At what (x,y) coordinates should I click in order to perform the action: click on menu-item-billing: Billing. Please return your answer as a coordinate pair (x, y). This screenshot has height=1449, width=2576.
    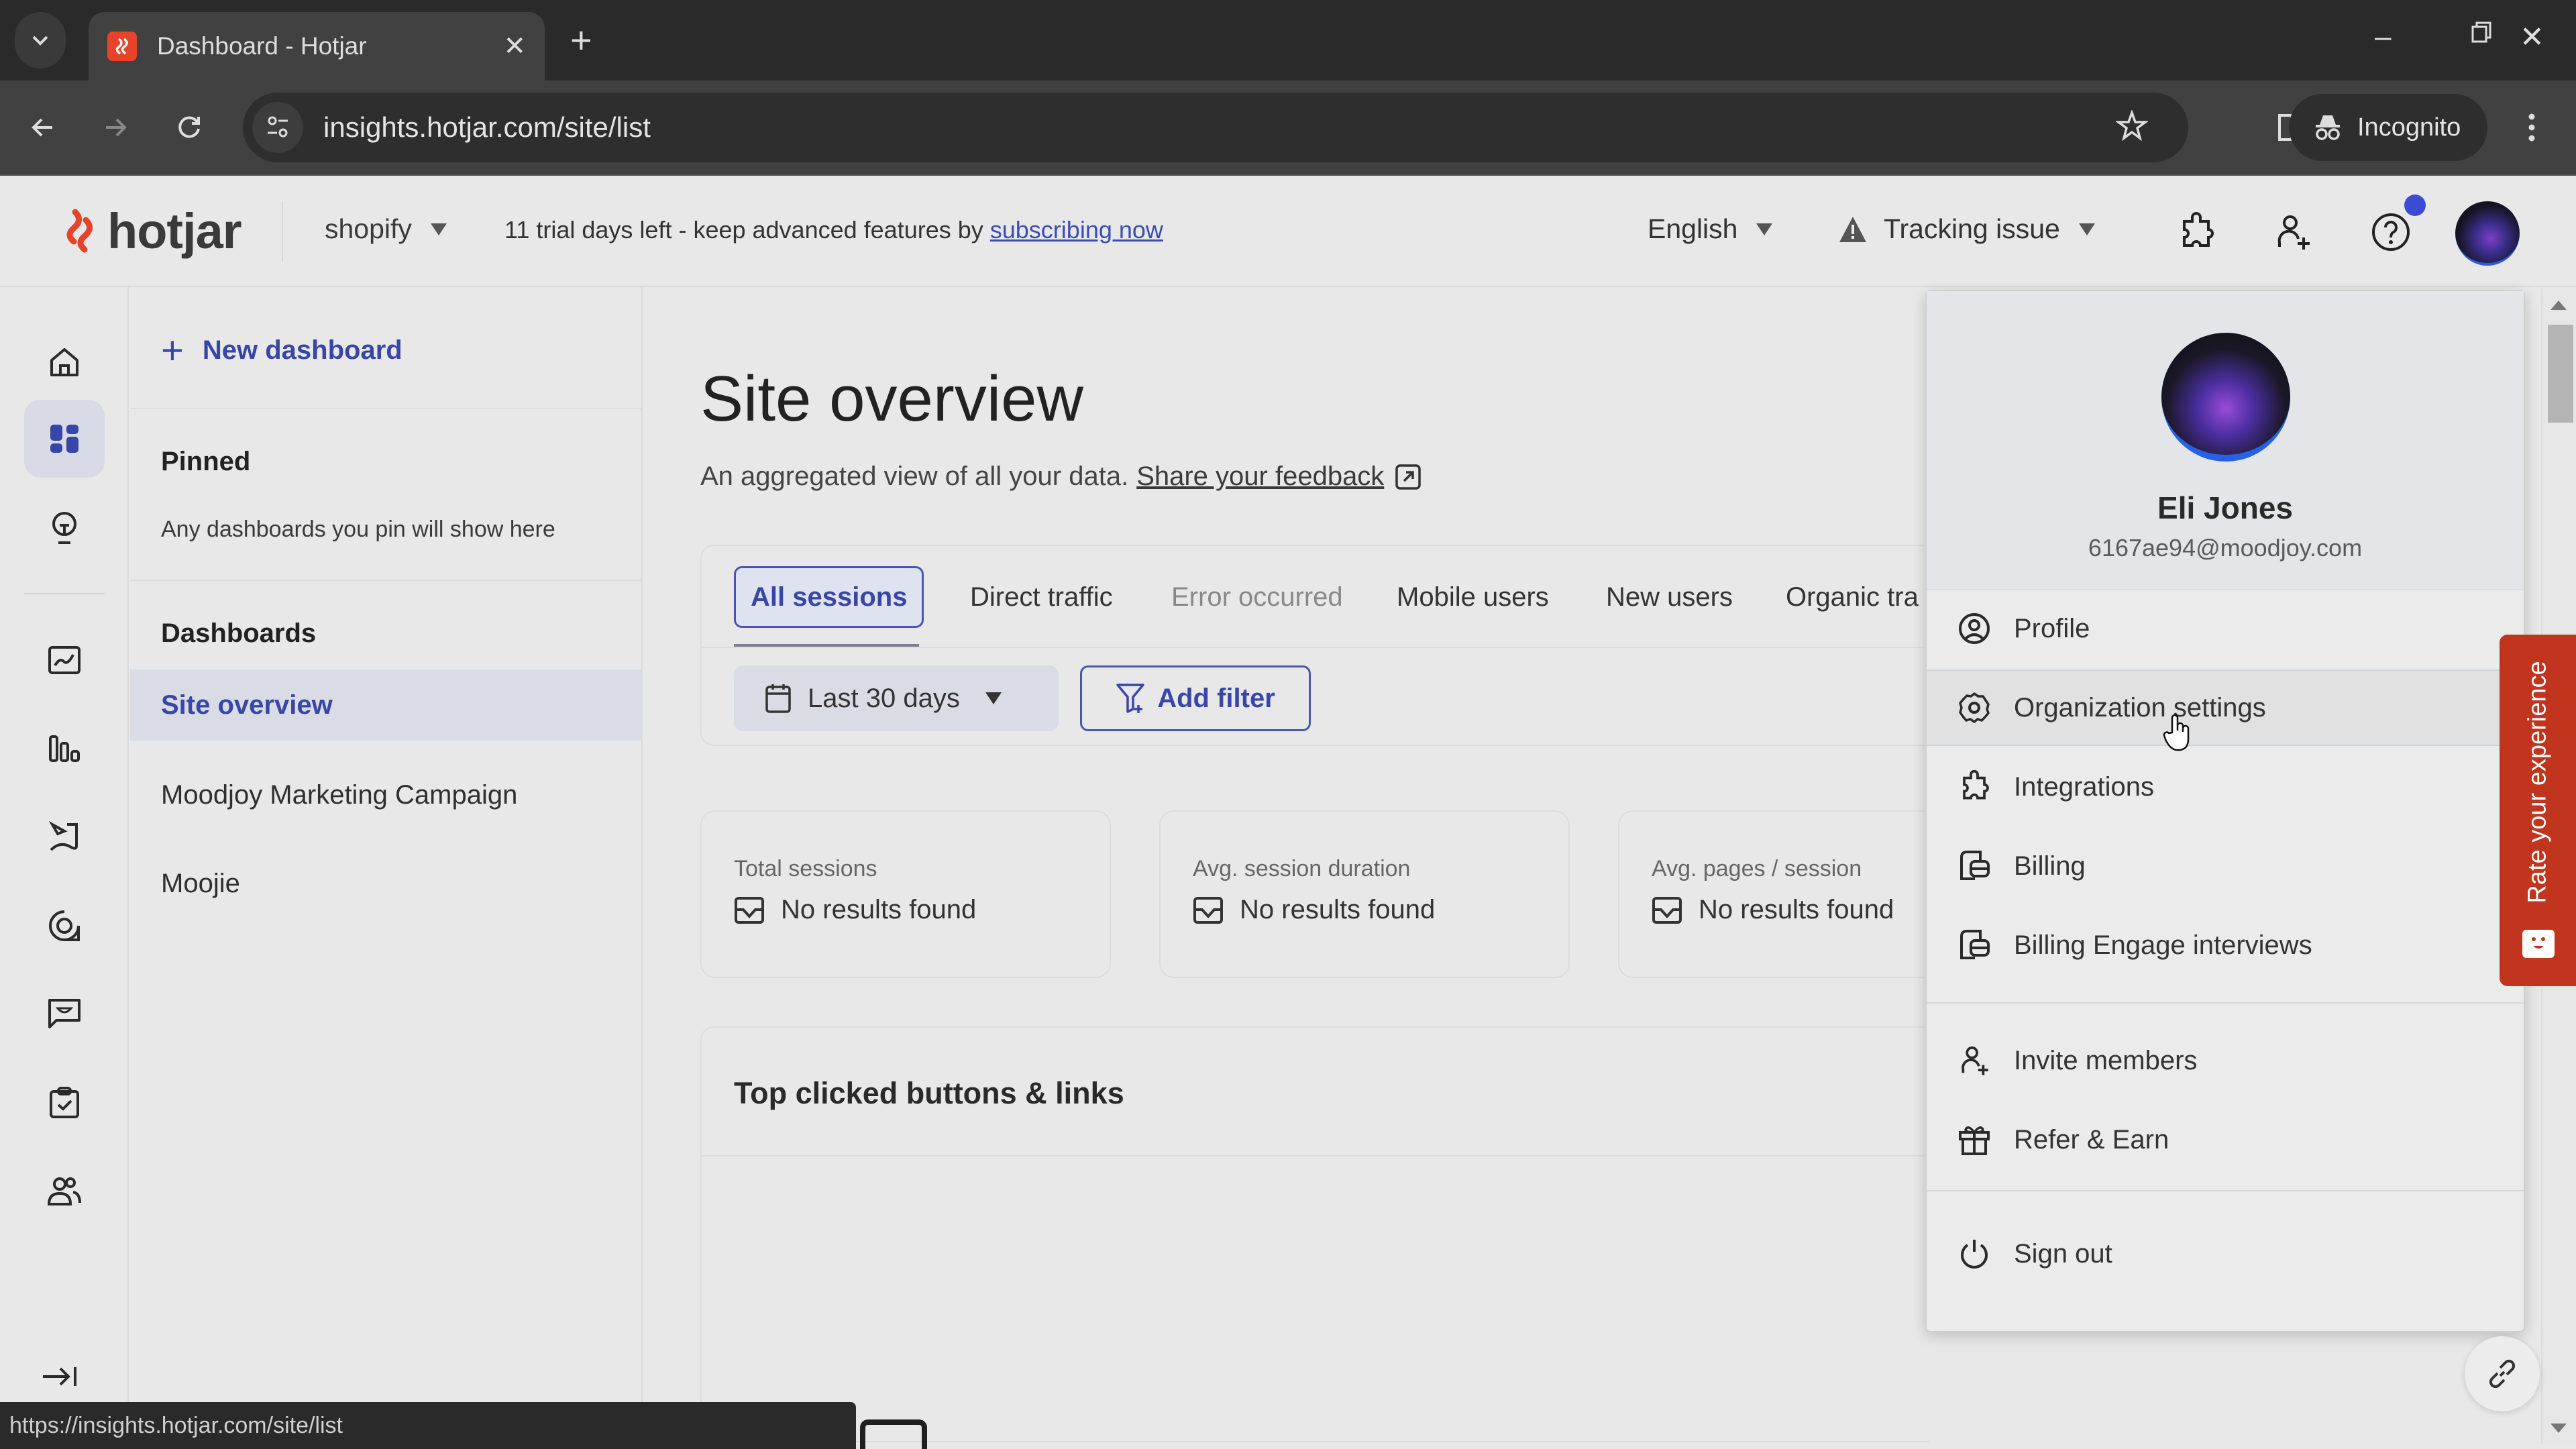
    Looking at the image, I should click on (2225, 866).